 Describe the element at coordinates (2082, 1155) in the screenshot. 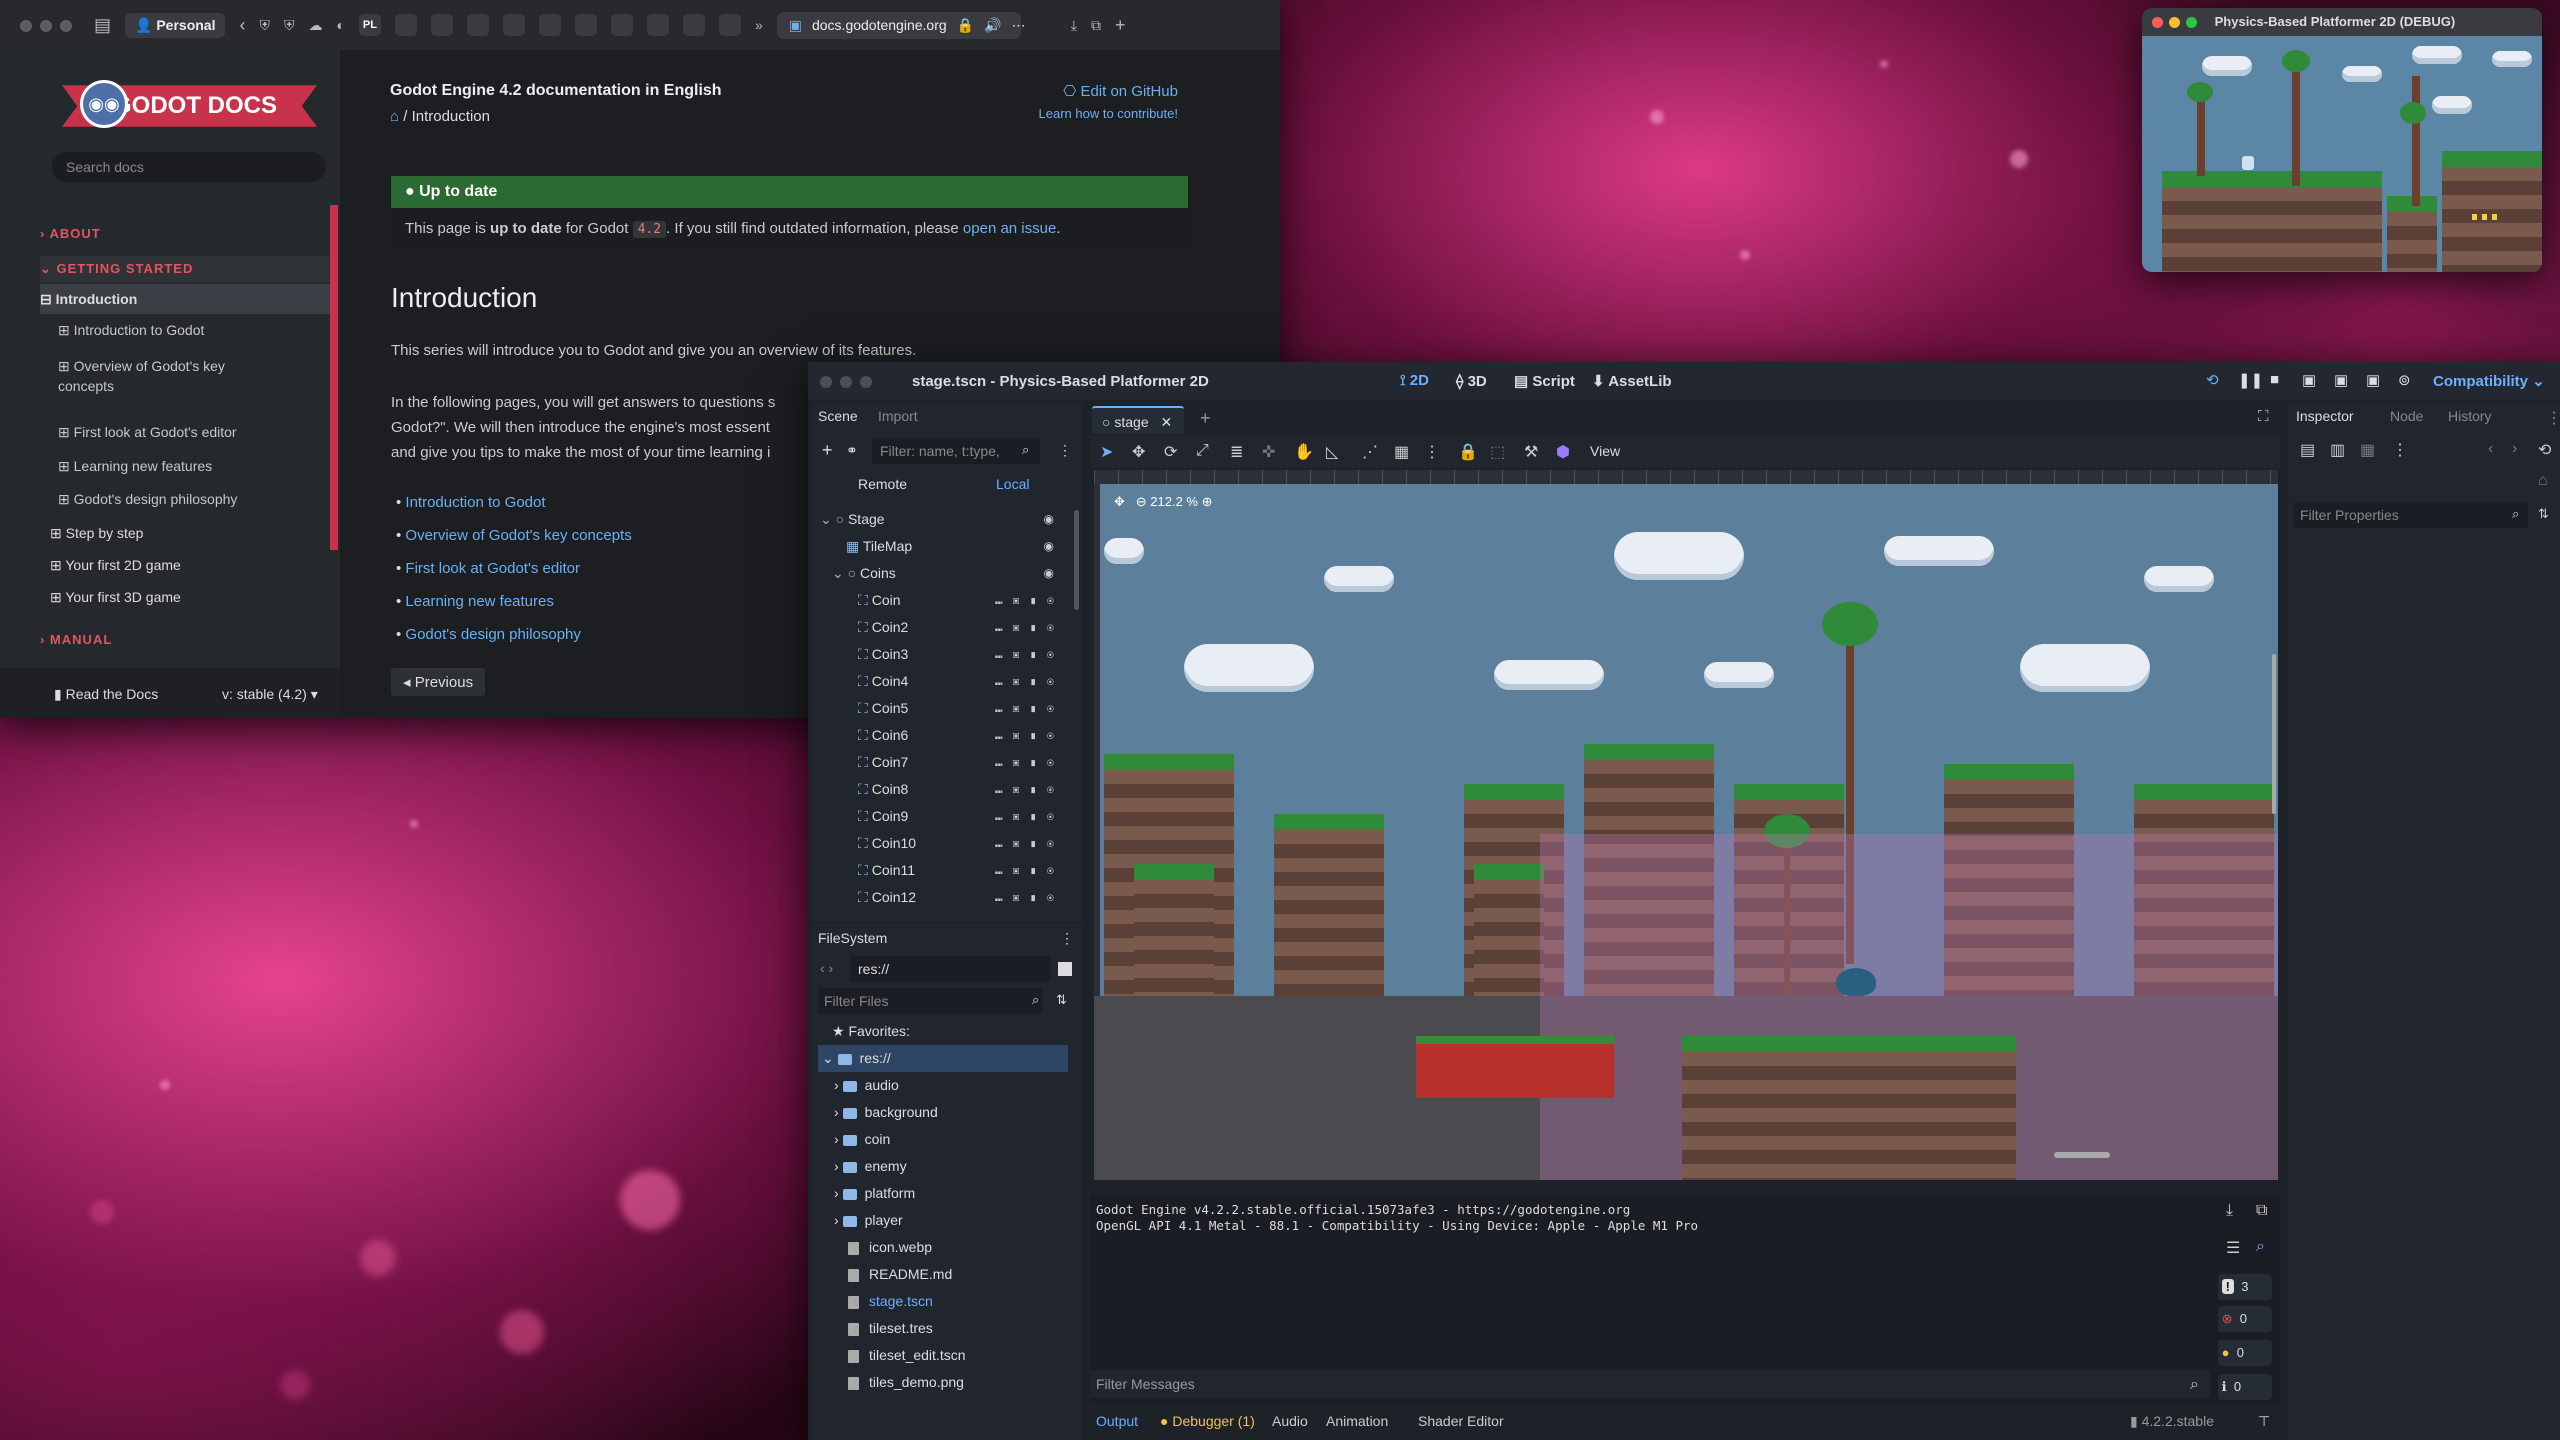

I see `viewport-scrollbar` at that location.